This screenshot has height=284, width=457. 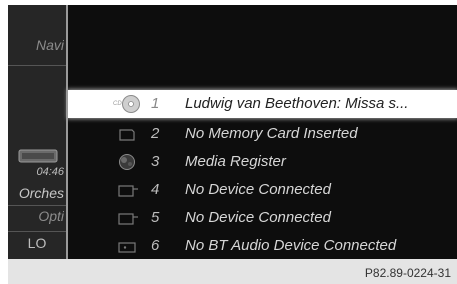 I want to click on list-item-3: 3 Media Register, so click(x=262, y=162).